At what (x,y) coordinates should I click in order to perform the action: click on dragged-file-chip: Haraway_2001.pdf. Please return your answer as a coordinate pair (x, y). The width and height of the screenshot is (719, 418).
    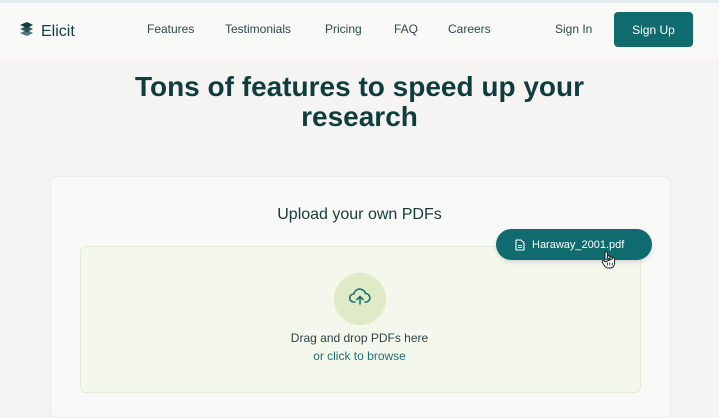
    Looking at the image, I should click on (574, 244).